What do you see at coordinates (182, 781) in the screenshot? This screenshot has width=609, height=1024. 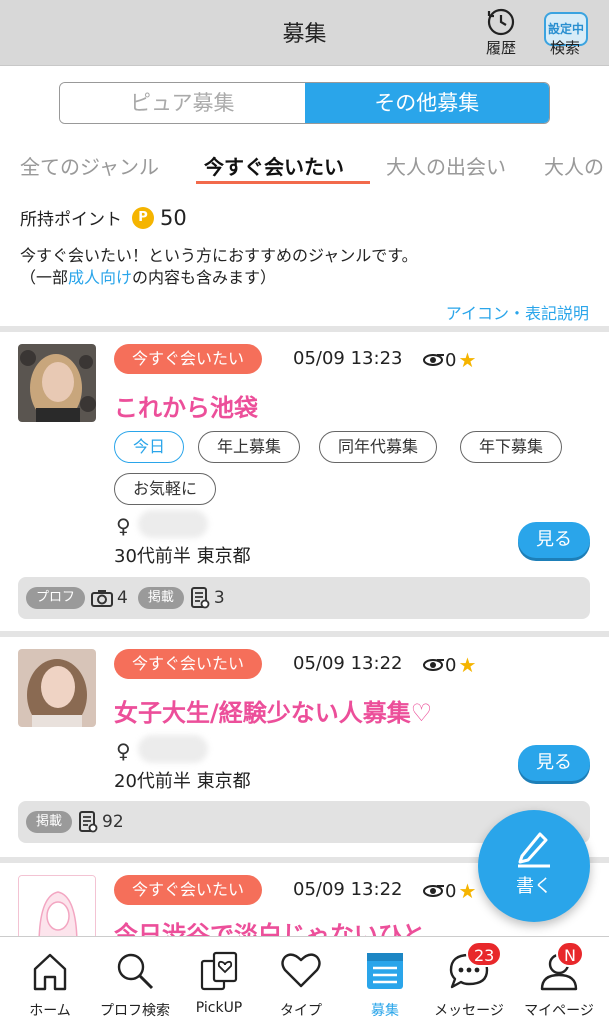 I see `age-area: 20代前半 東京都` at bounding box center [182, 781].